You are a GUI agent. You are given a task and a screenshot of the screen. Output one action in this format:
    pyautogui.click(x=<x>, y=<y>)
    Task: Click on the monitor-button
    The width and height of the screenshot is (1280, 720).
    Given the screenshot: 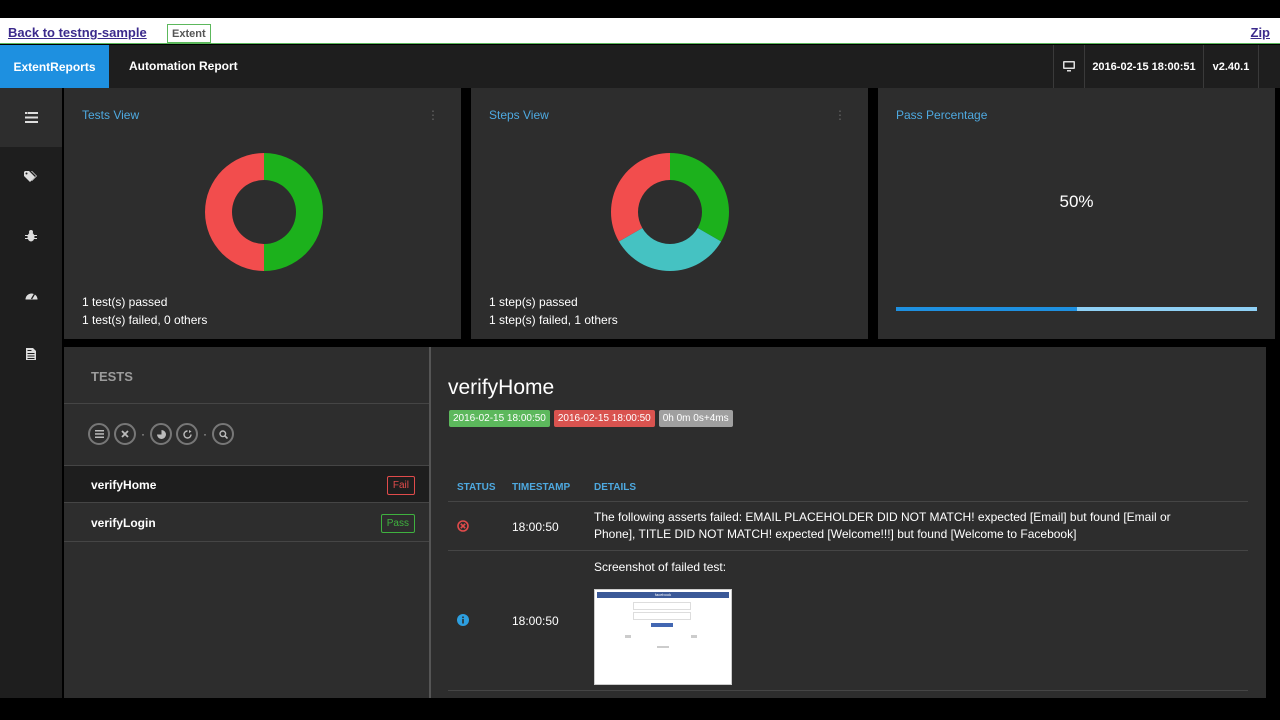 What is the action you would take?
    pyautogui.click(x=1068, y=66)
    